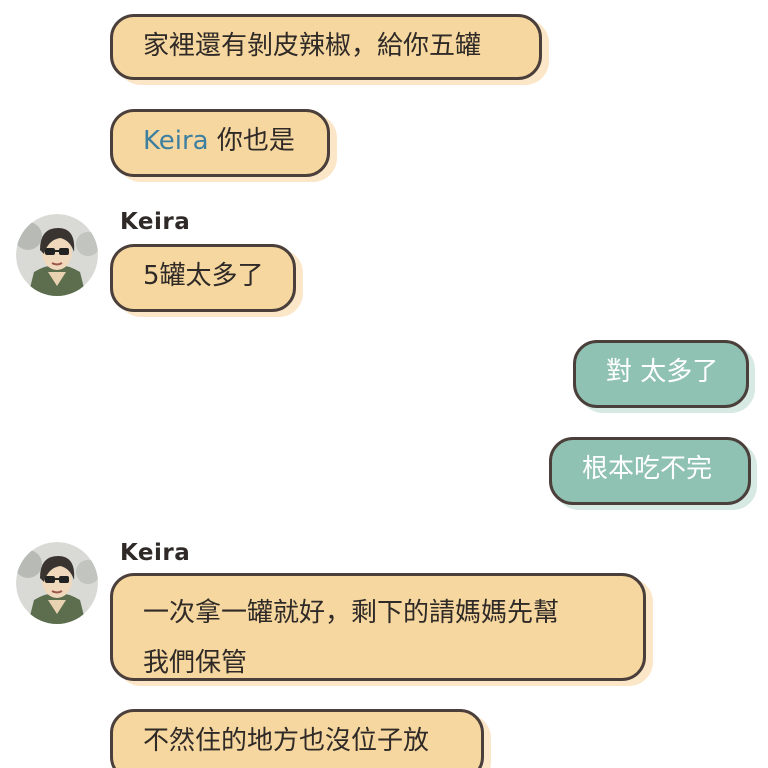 Image resolution: width=768 pixels, height=768 pixels. What do you see at coordinates (312, 46) in the screenshot?
I see `message-text: 家裡還有剝皮辣椒，給你五罐` at bounding box center [312, 46].